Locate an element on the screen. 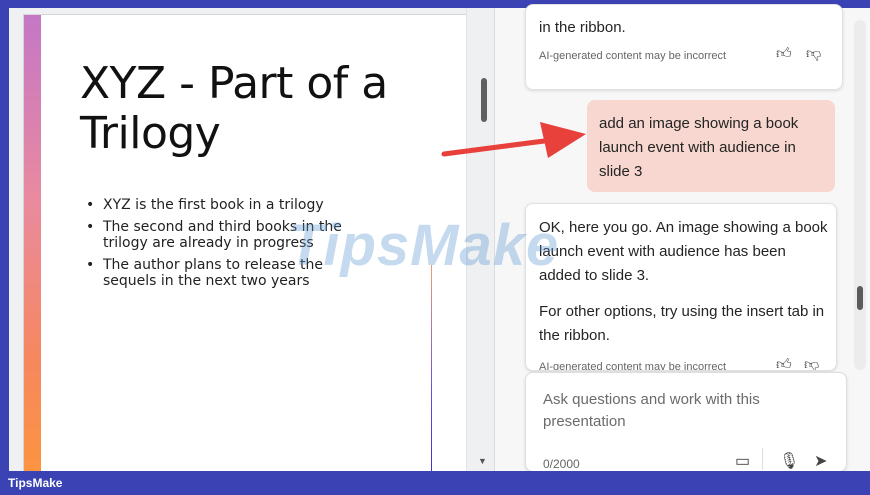 Image resolution: width=870 pixels, height=495 pixels. microphone-icon: 🎙︎ is located at coordinates (789, 461).